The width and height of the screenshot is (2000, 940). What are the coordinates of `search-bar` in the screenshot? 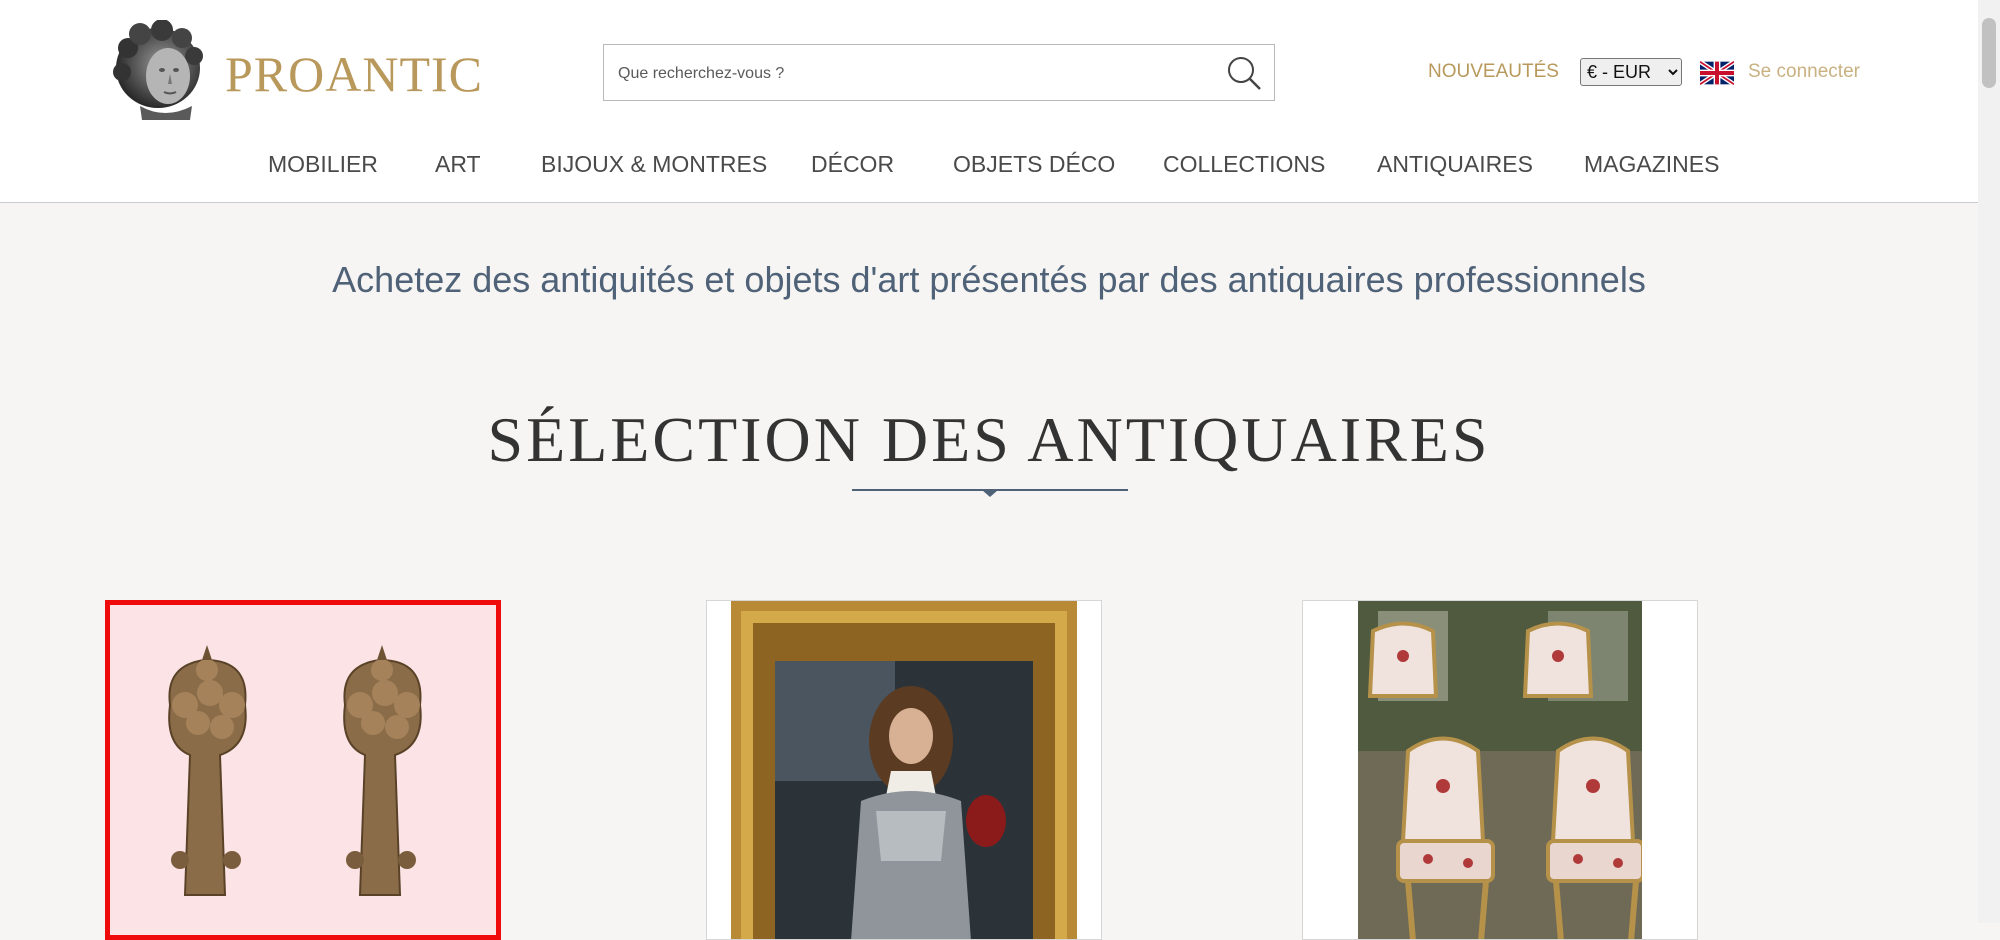 It's located at (939, 73).